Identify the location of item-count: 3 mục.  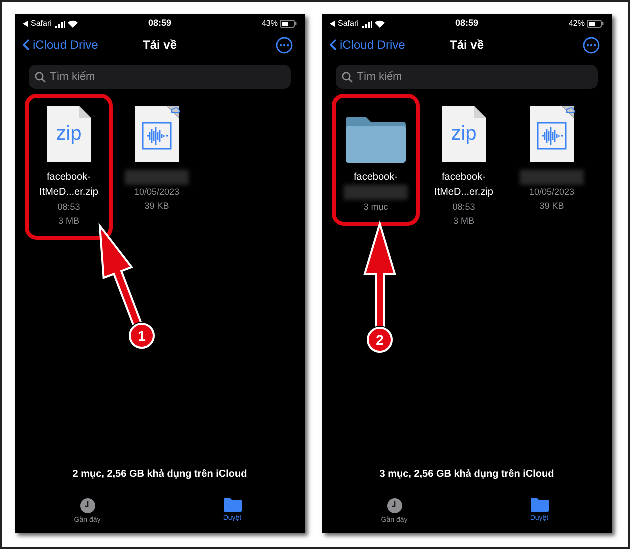
(376, 207).